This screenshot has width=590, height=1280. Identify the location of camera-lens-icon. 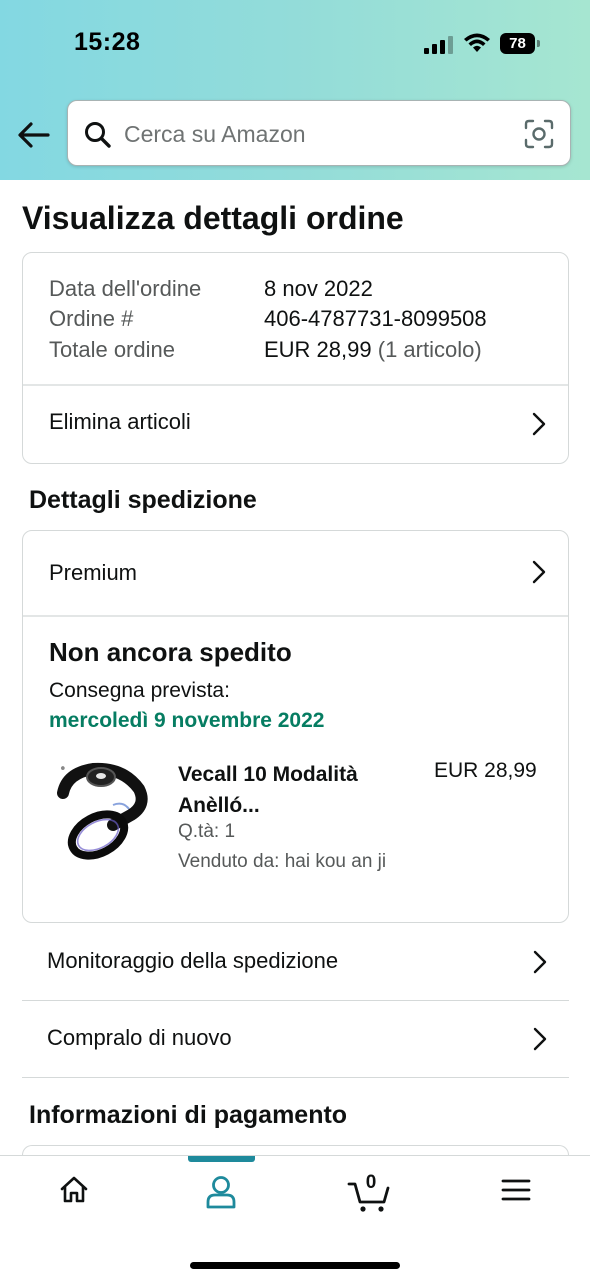
(539, 134).